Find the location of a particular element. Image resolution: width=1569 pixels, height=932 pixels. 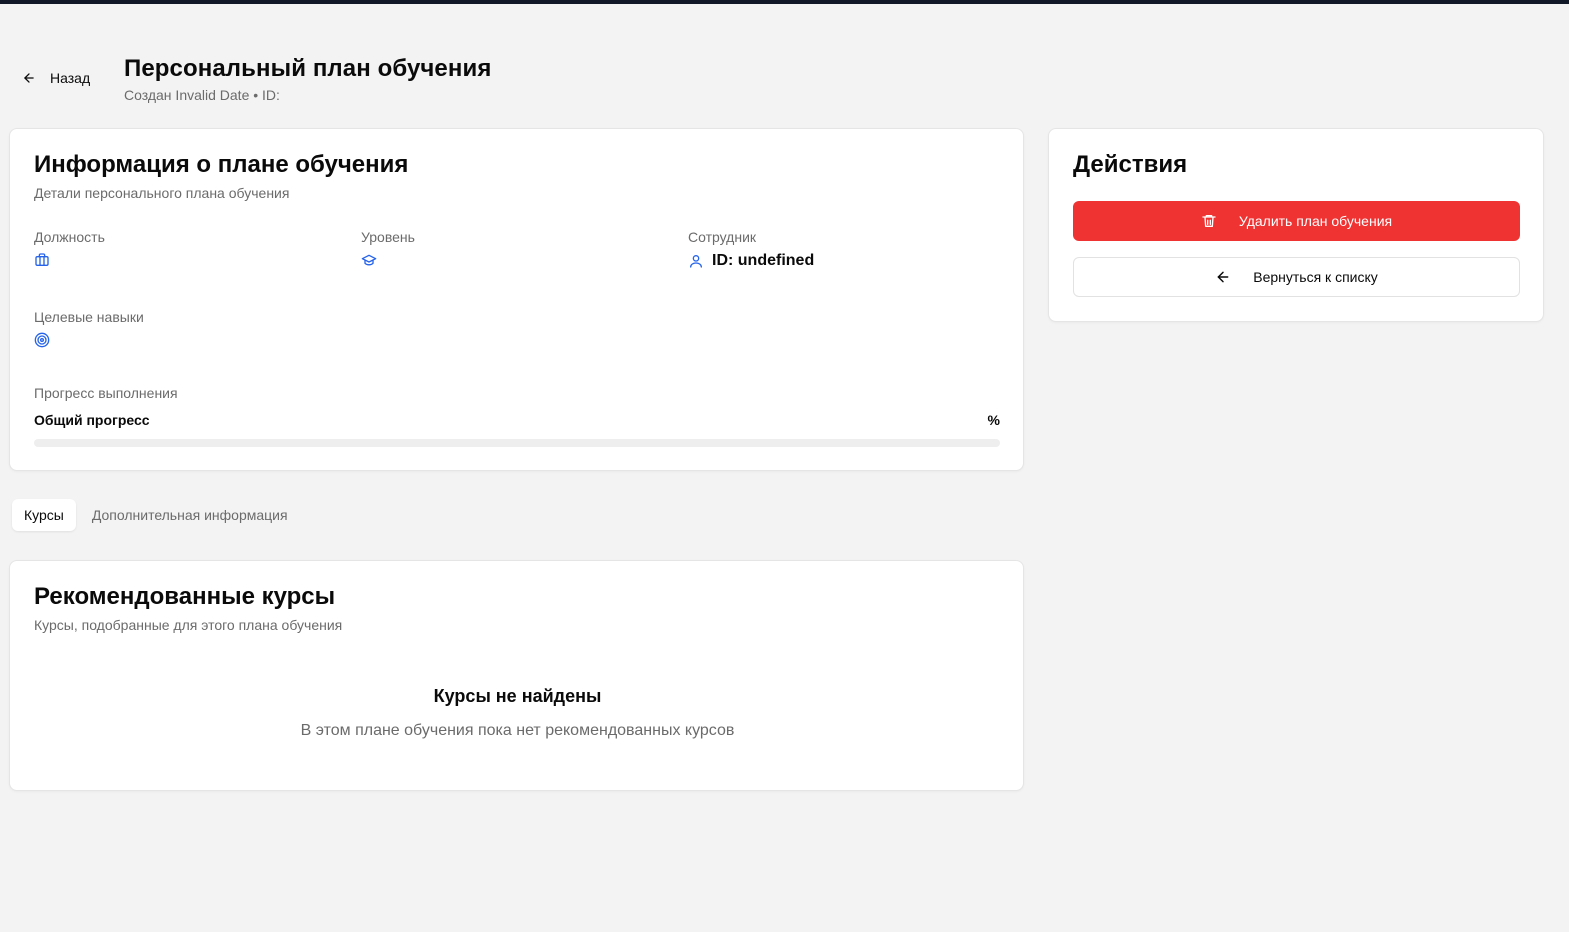

card-subtitle: Детали персонального плана обучения is located at coordinates (162, 193).